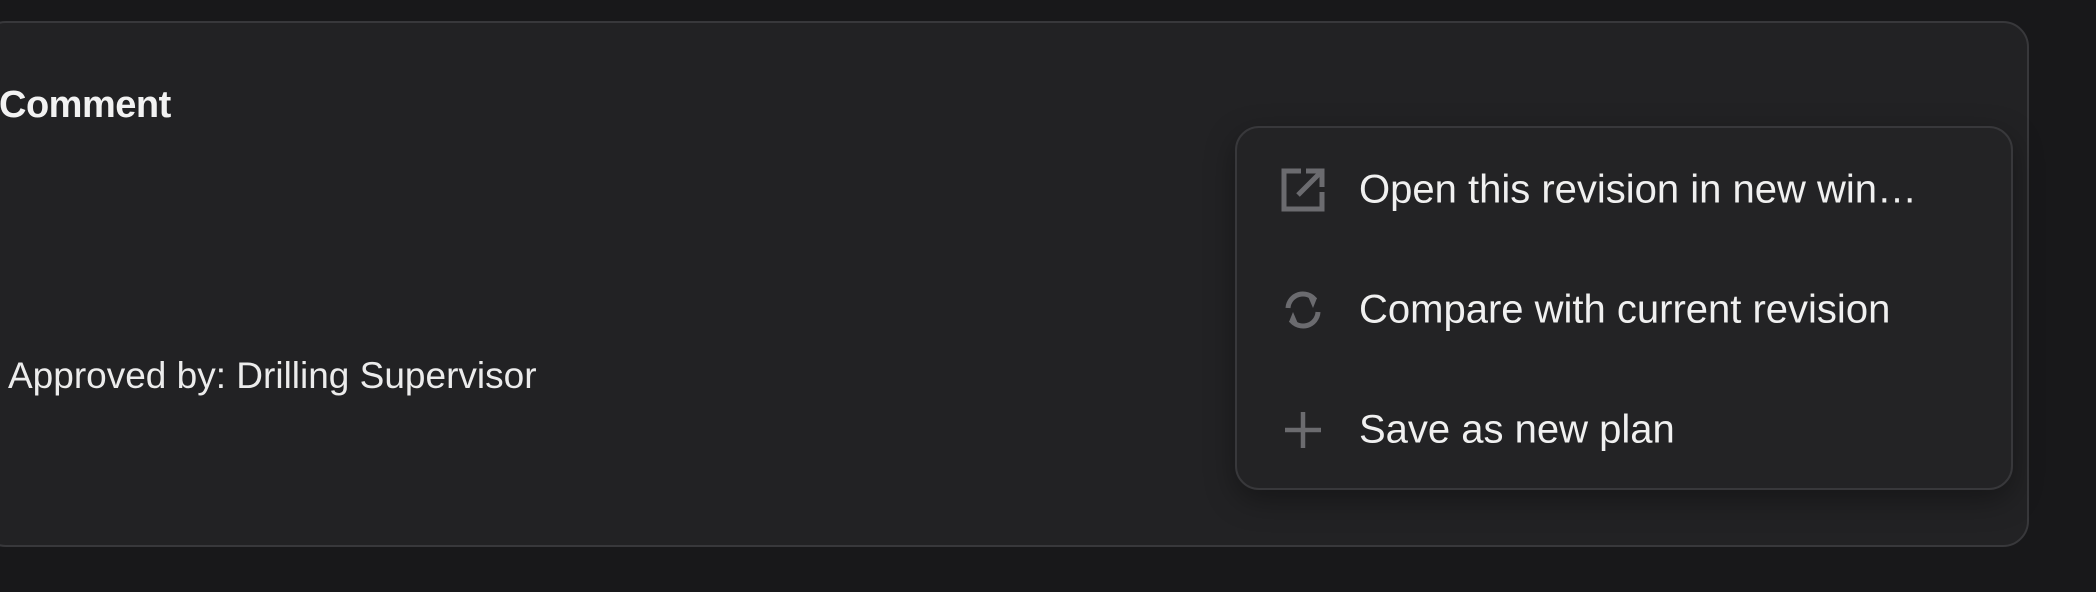  I want to click on panel-title: Comment, so click(85, 105).